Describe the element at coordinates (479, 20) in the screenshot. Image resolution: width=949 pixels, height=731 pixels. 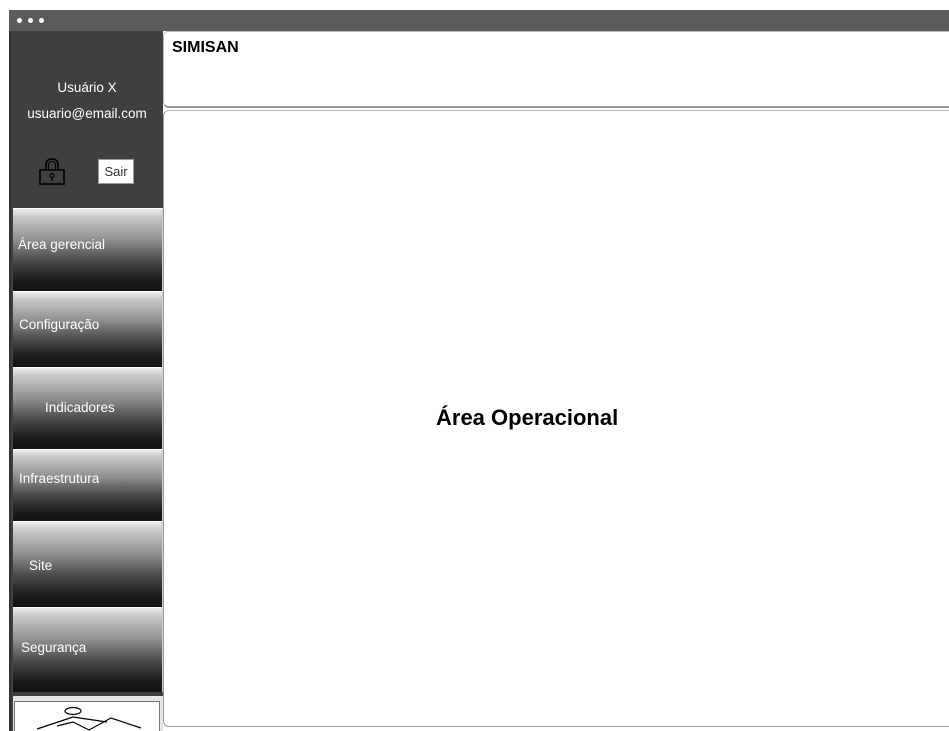
I see `window-titlebar` at that location.